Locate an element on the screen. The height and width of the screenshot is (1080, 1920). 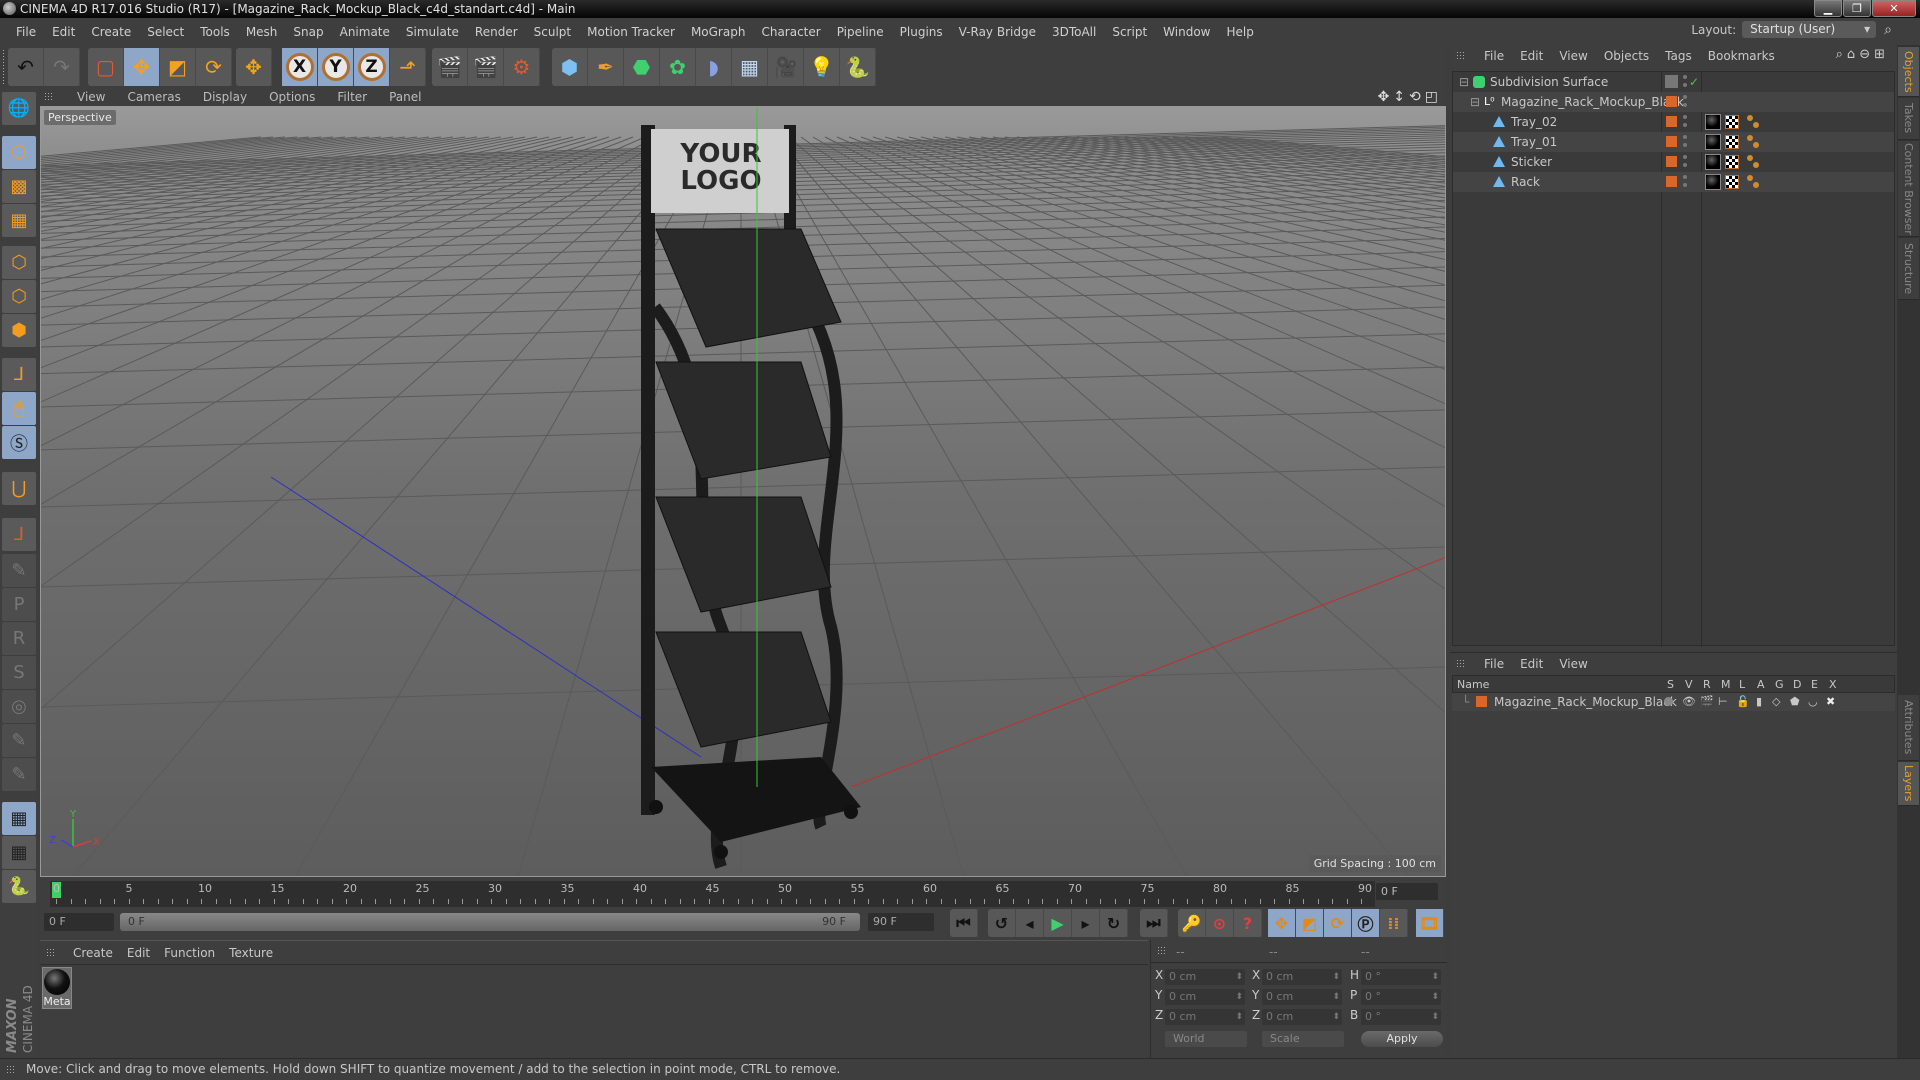
enabled-check-icon: ✓ is located at coordinates (1694, 82).